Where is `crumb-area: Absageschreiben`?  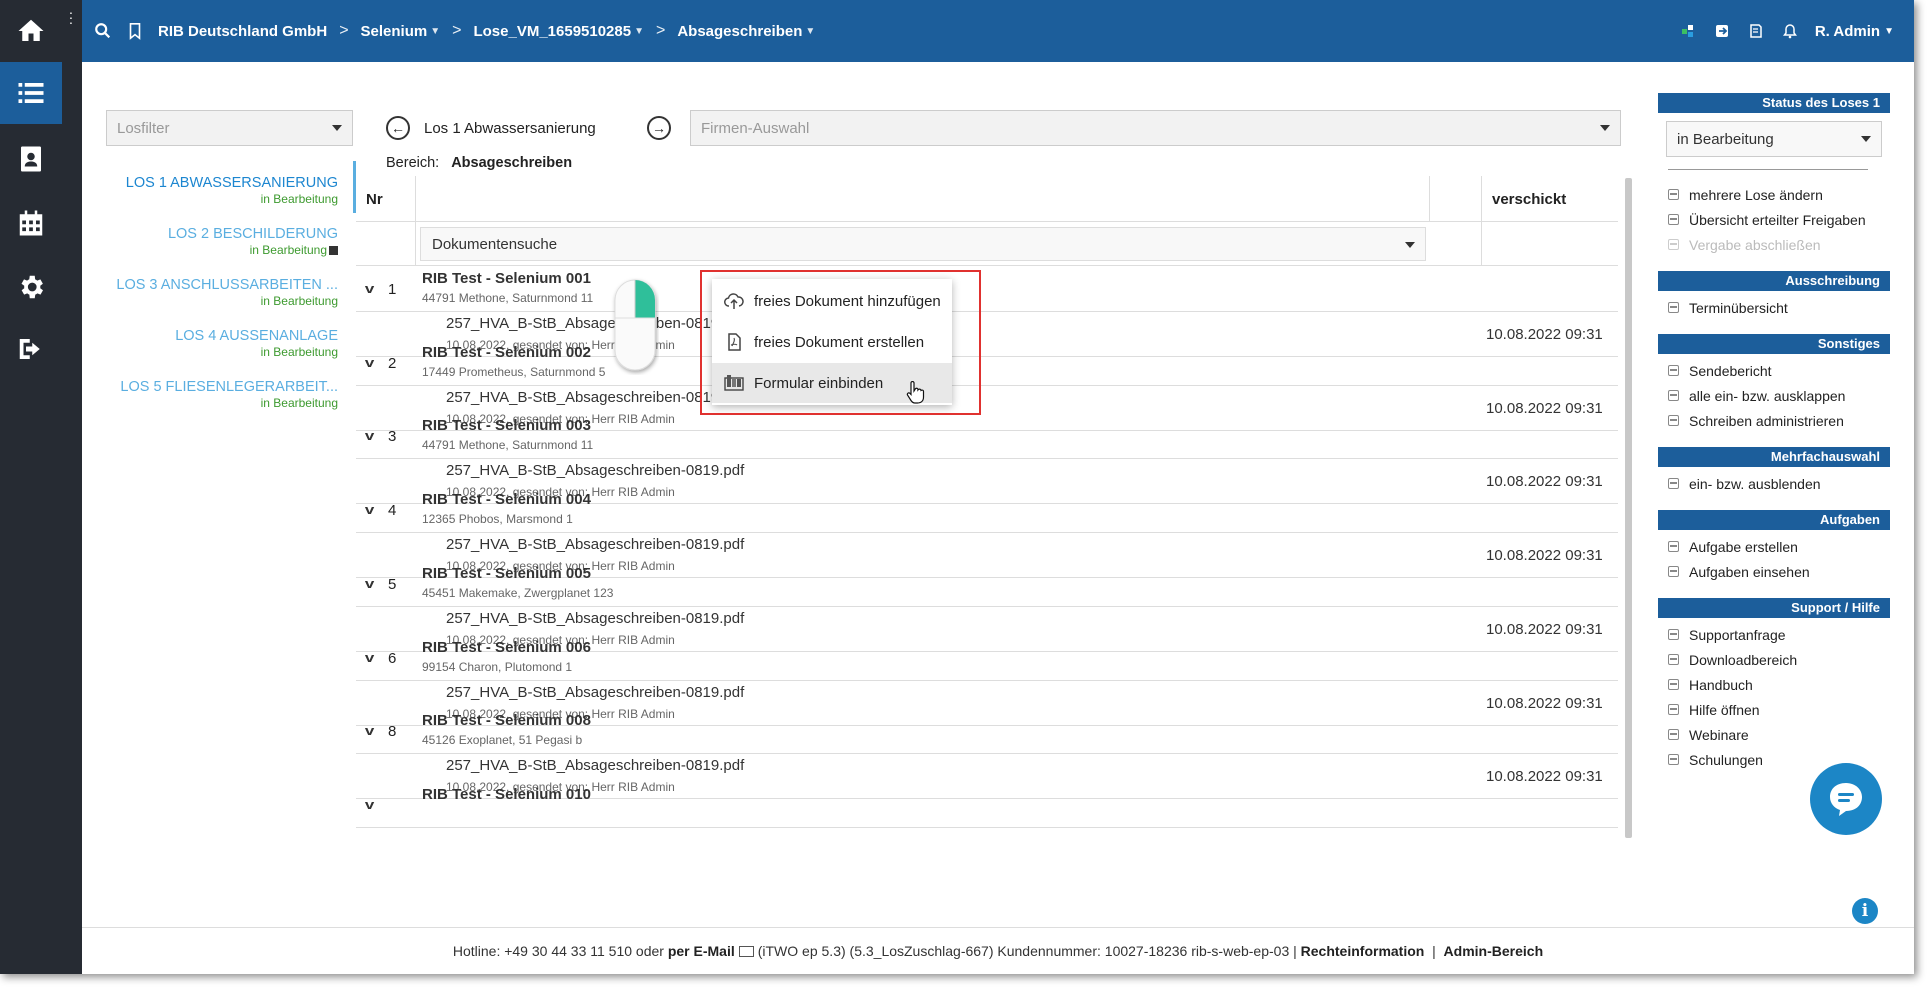
crumb-area: Absageschreiben is located at coordinates (739, 31).